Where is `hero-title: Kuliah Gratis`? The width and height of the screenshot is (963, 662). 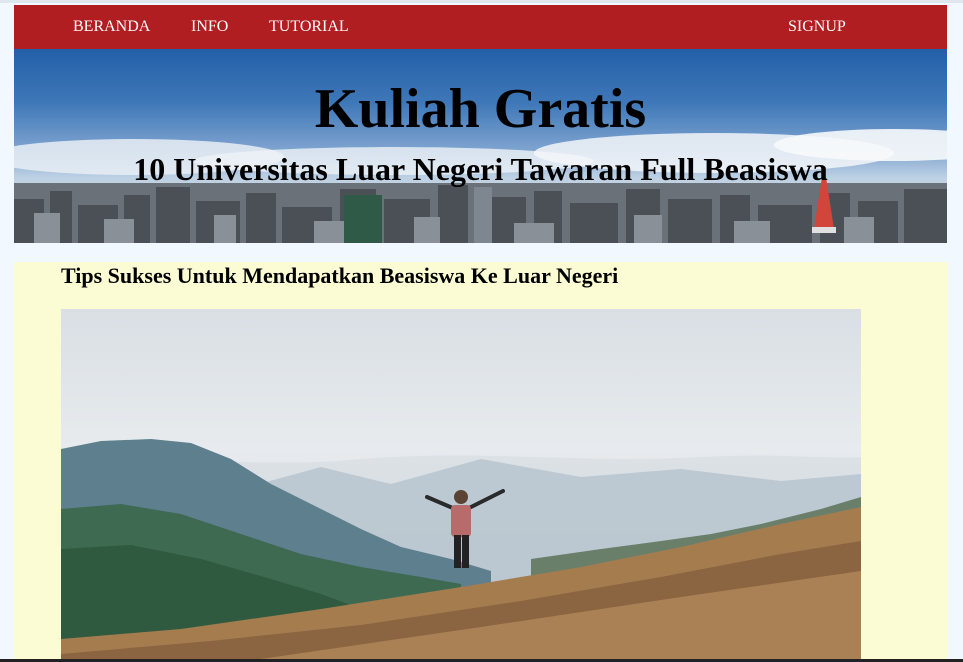 hero-title: Kuliah Gratis is located at coordinates (480, 109).